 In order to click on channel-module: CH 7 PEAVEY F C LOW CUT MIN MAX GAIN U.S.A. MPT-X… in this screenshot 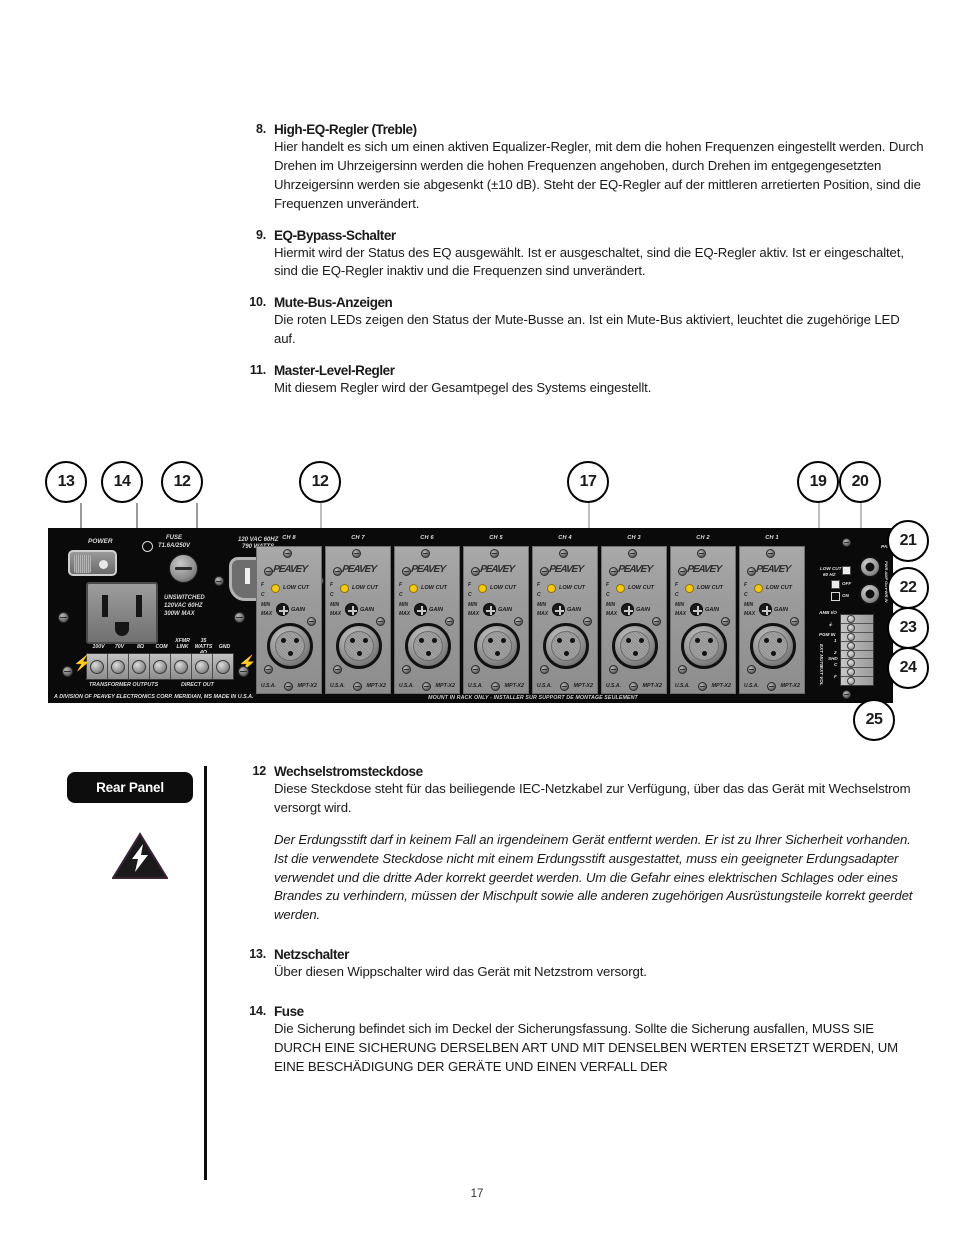, I will do `click(358, 614)`.